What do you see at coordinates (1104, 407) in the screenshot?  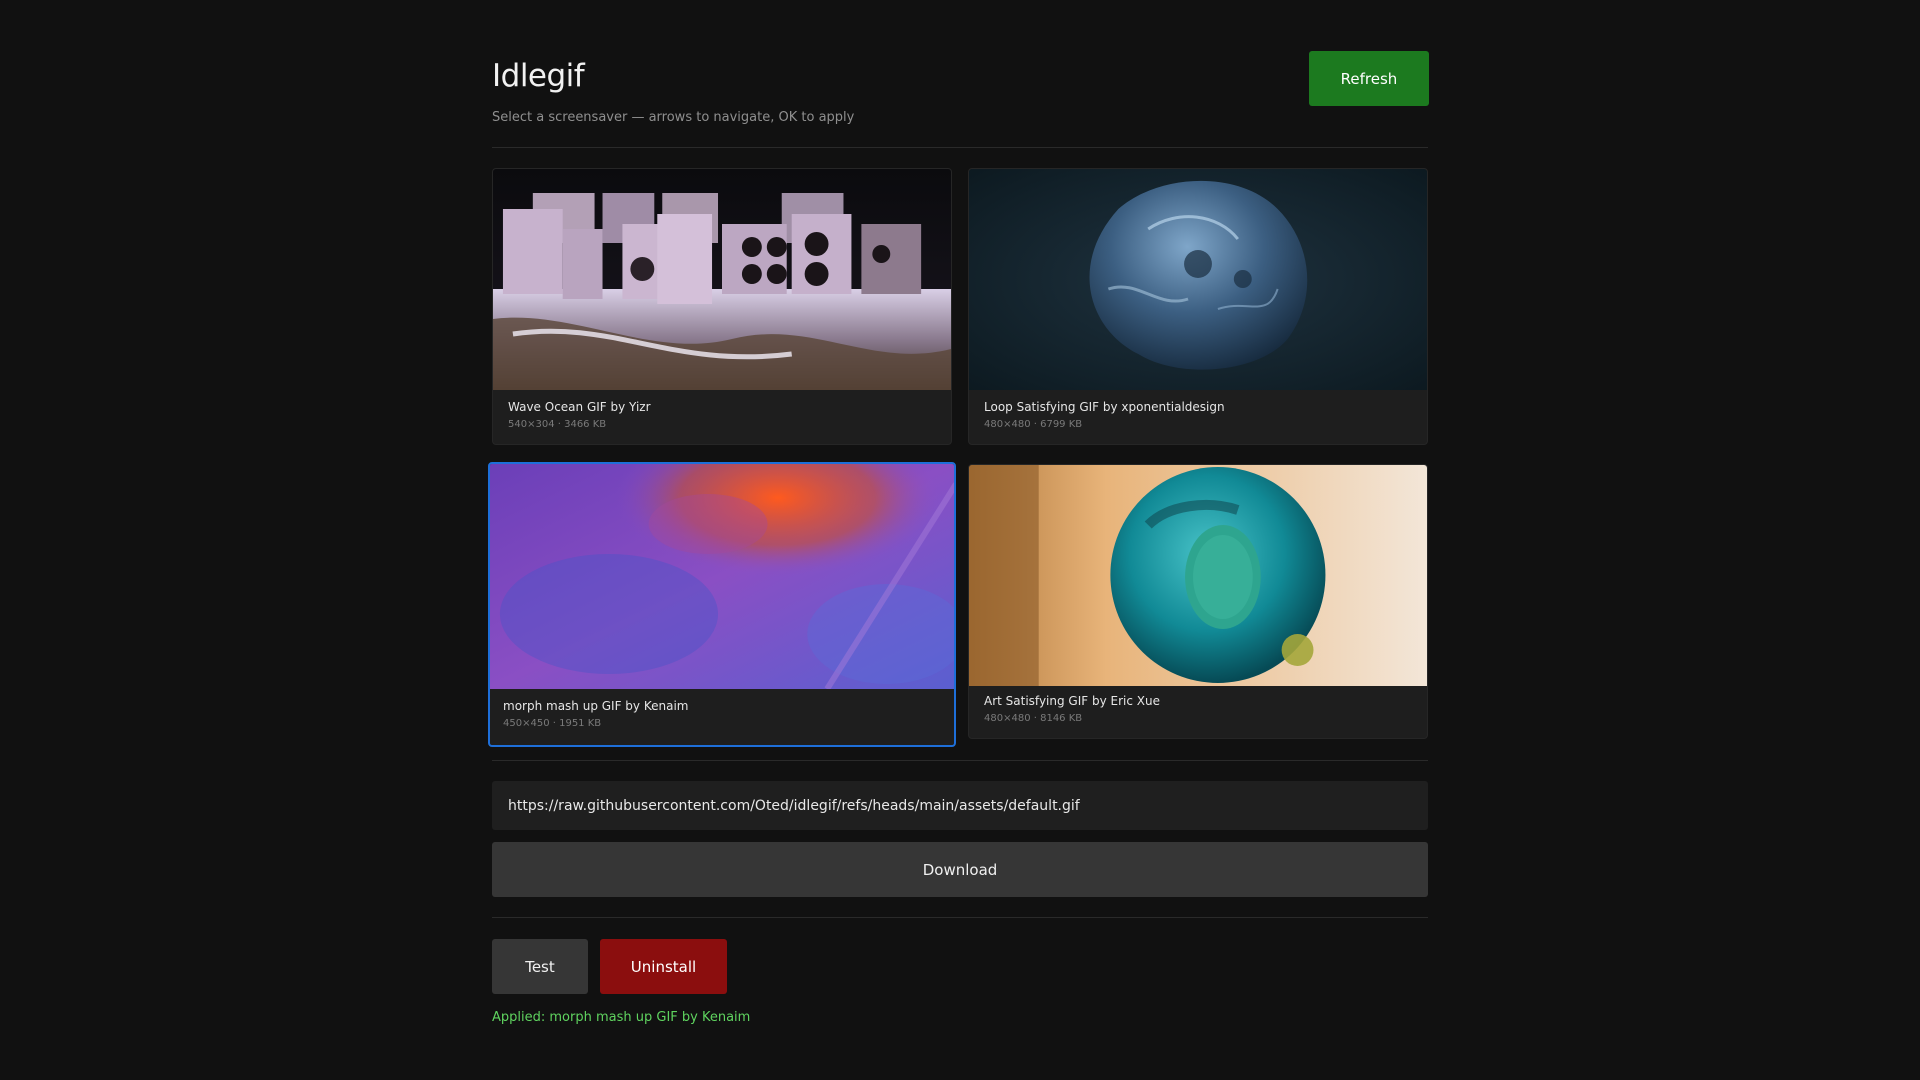 I see `gif-title: Loop Satisfying GIF by xponentialdesign` at bounding box center [1104, 407].